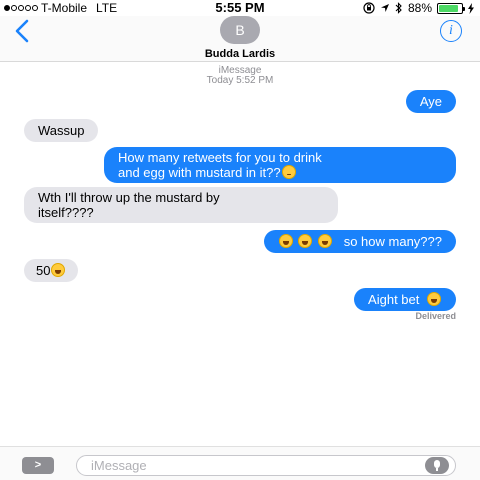  Describe the element at coordinates (38, 465) in the screenshot. I see `apps-expand-button: >` at that location.